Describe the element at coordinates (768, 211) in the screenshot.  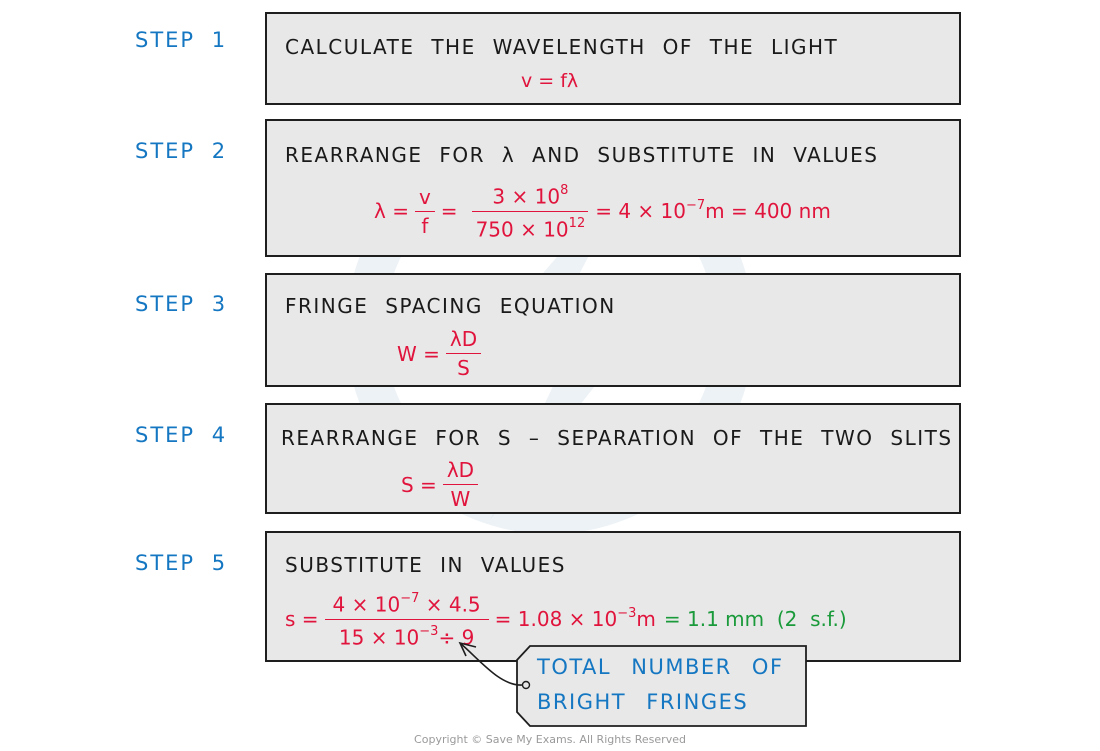
I see `result-unit: m = 400 nm` at that location.